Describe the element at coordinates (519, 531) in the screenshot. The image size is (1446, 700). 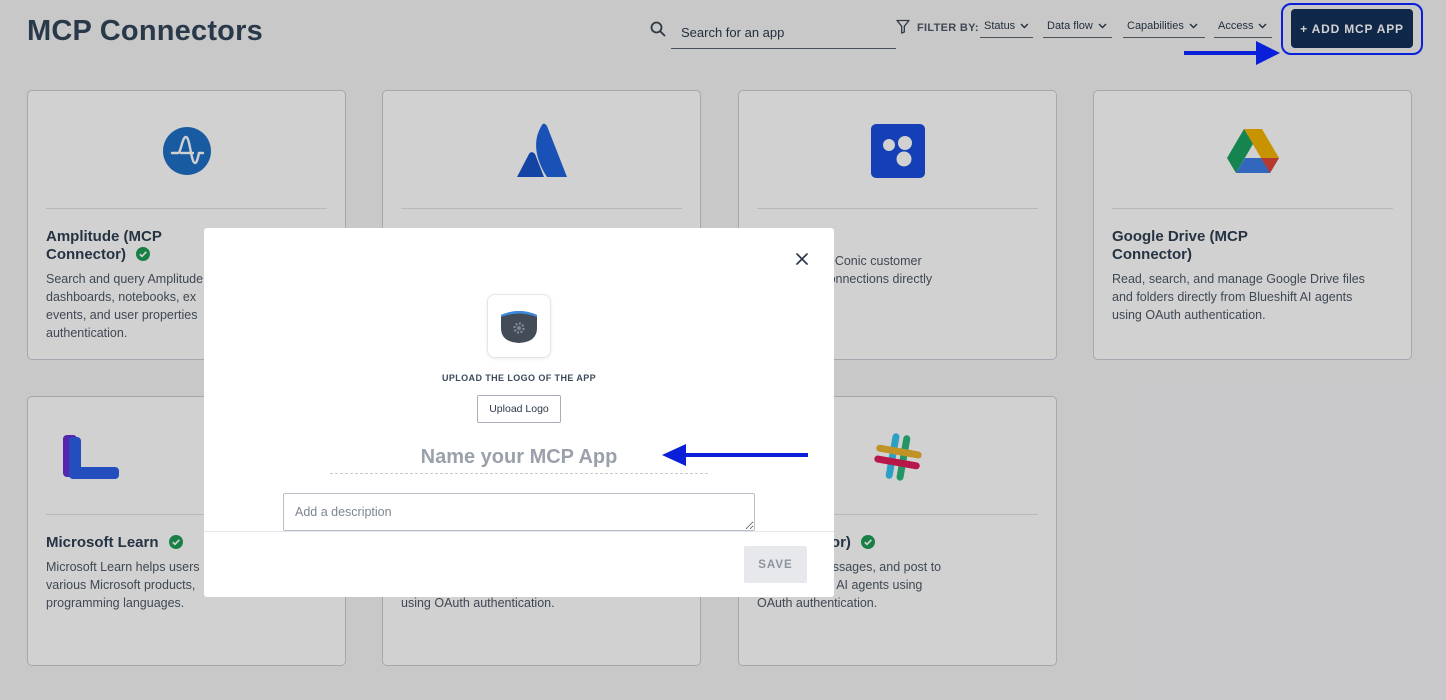
I see `modal-footer-divider` at that location.